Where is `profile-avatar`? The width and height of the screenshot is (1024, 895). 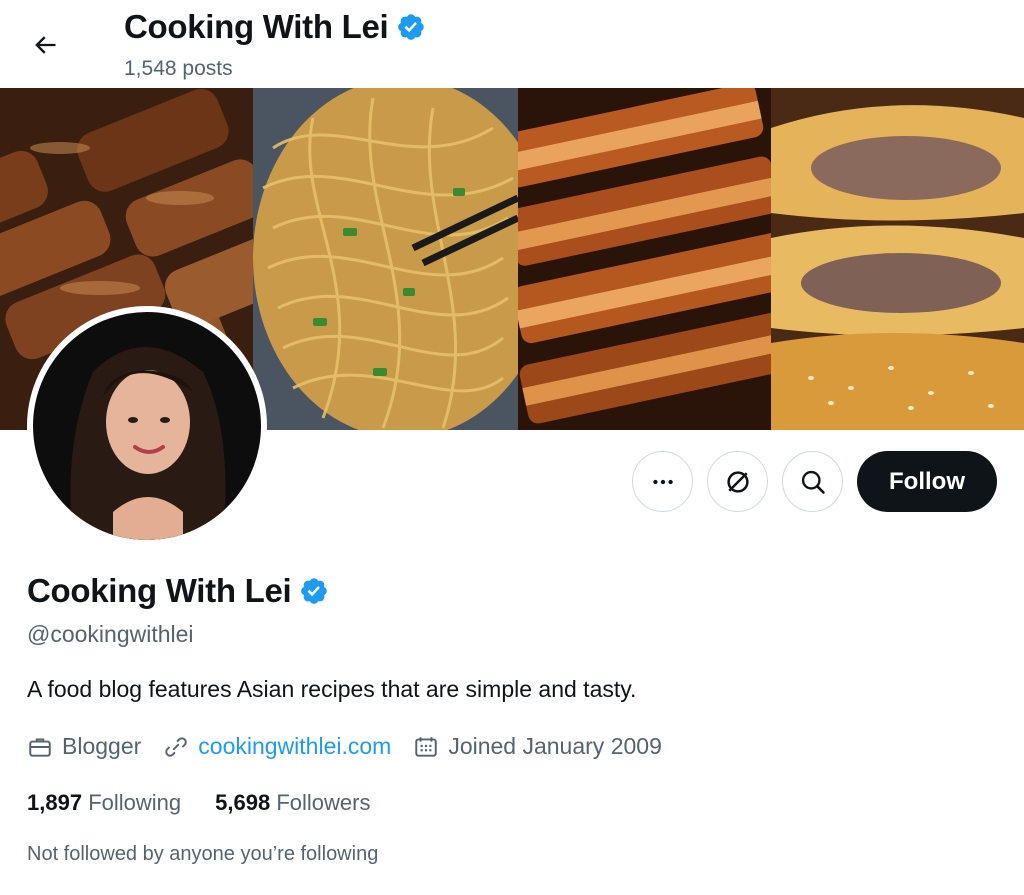
profile-avatar is located at coordinates (147, 426).